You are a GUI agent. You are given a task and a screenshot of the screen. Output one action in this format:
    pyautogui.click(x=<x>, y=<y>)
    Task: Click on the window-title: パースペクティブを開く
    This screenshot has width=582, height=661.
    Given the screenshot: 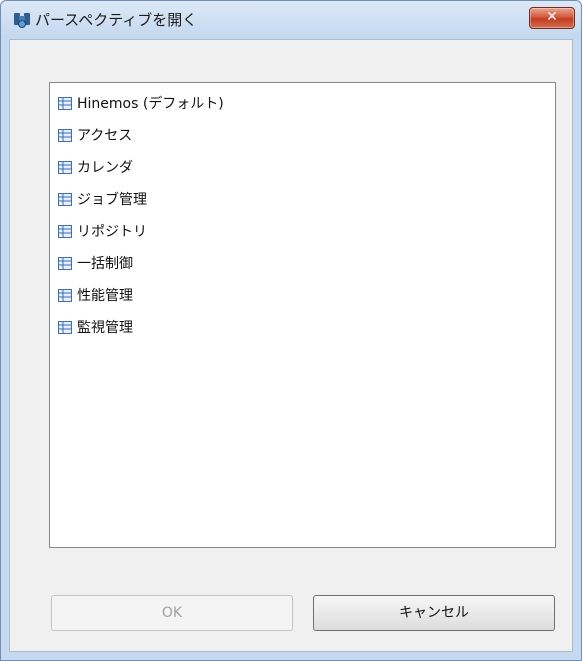 What is the action you would take?
    pyautogui.click(x=116, y=20)
    